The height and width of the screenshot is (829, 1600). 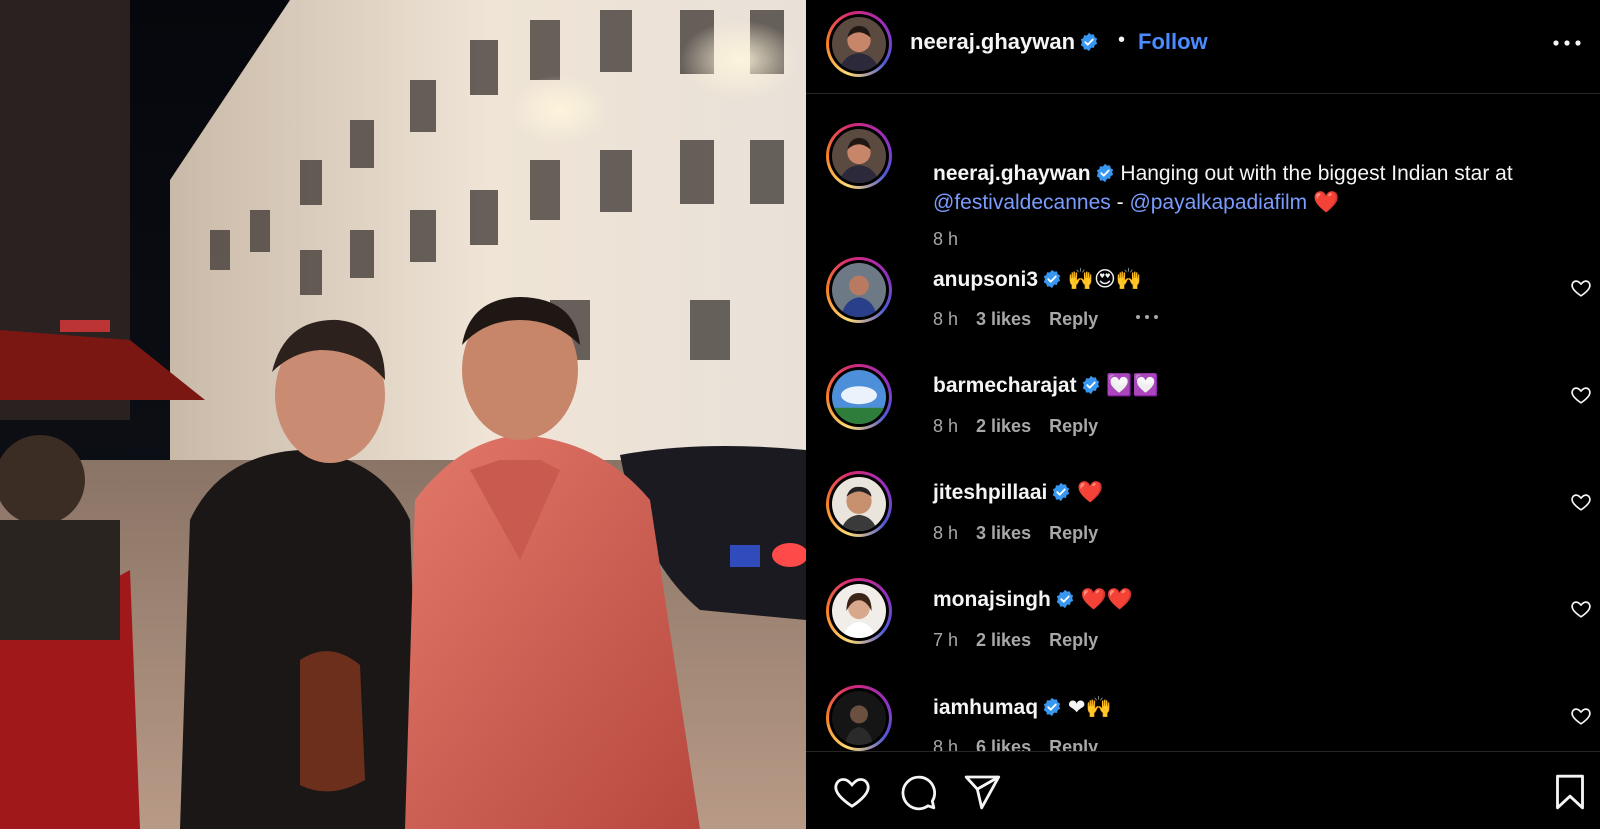 I want to click on send-icon, so click(x=982, y=792).